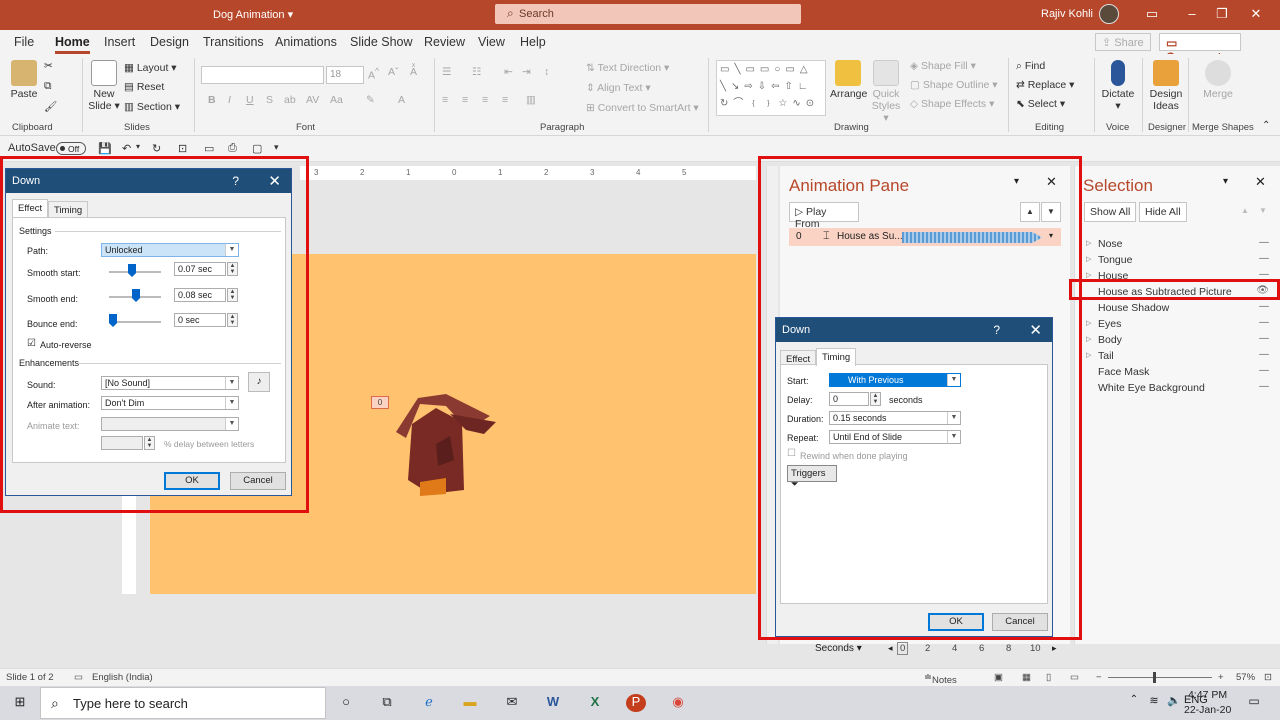 The width and height of the screenshot is (1280, 720). I want to click on monitor-icon: ▢, so click(257, 148).